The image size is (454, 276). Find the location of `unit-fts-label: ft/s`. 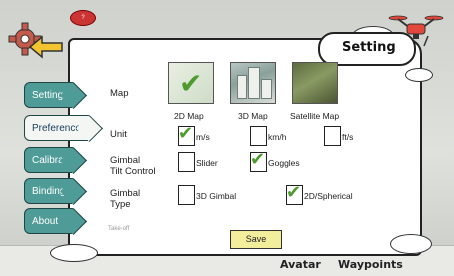

unit-fts-label: ft/s is located at coordinates (348, 137).